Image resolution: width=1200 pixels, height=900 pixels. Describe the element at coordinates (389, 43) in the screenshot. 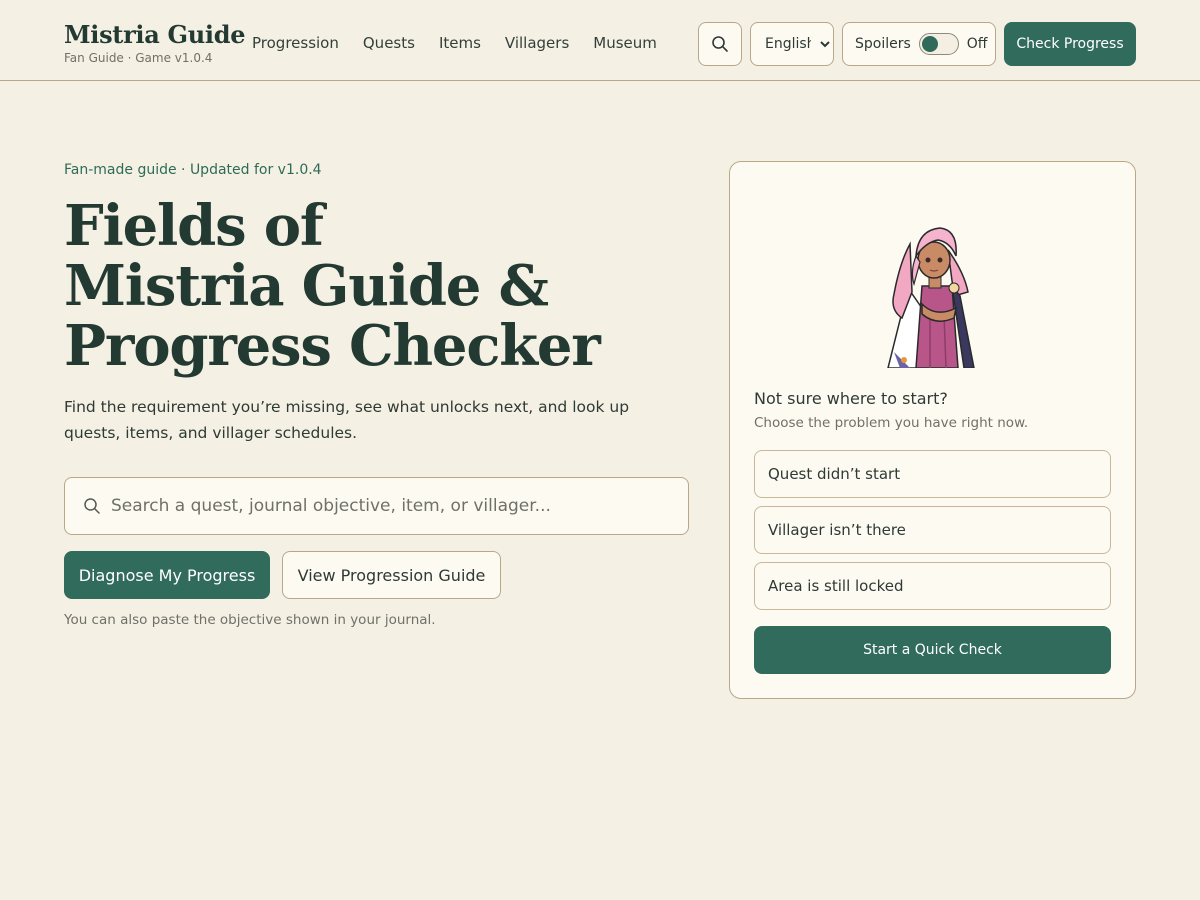

I see `nav-quests: Quests` at that location.